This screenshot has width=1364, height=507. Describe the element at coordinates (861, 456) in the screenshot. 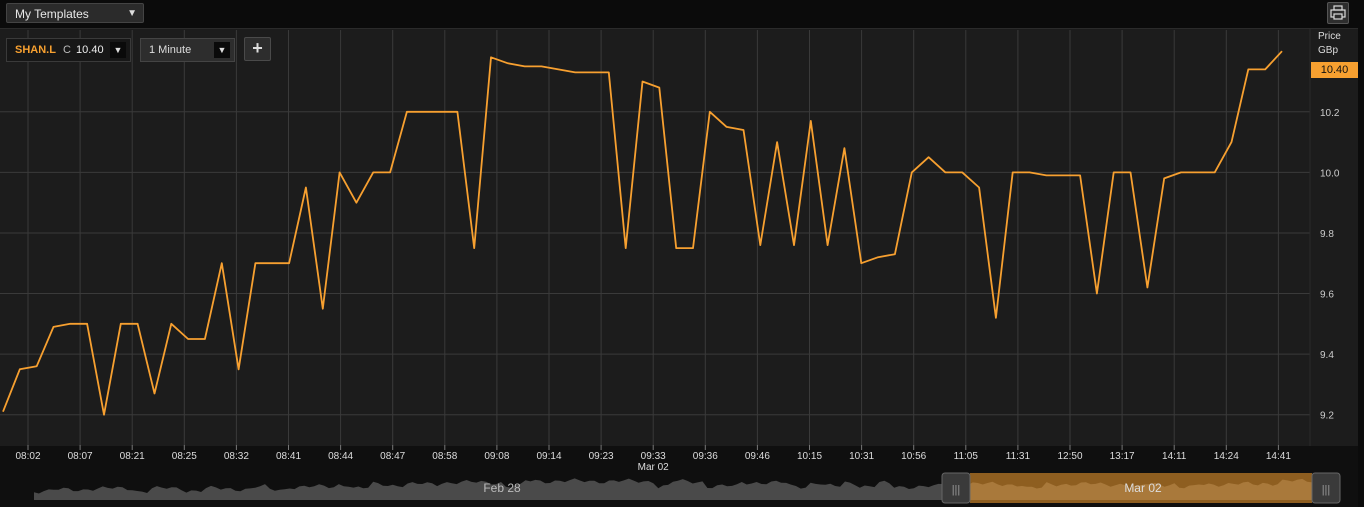

I see `x-tick-label: 10:31` at that location.